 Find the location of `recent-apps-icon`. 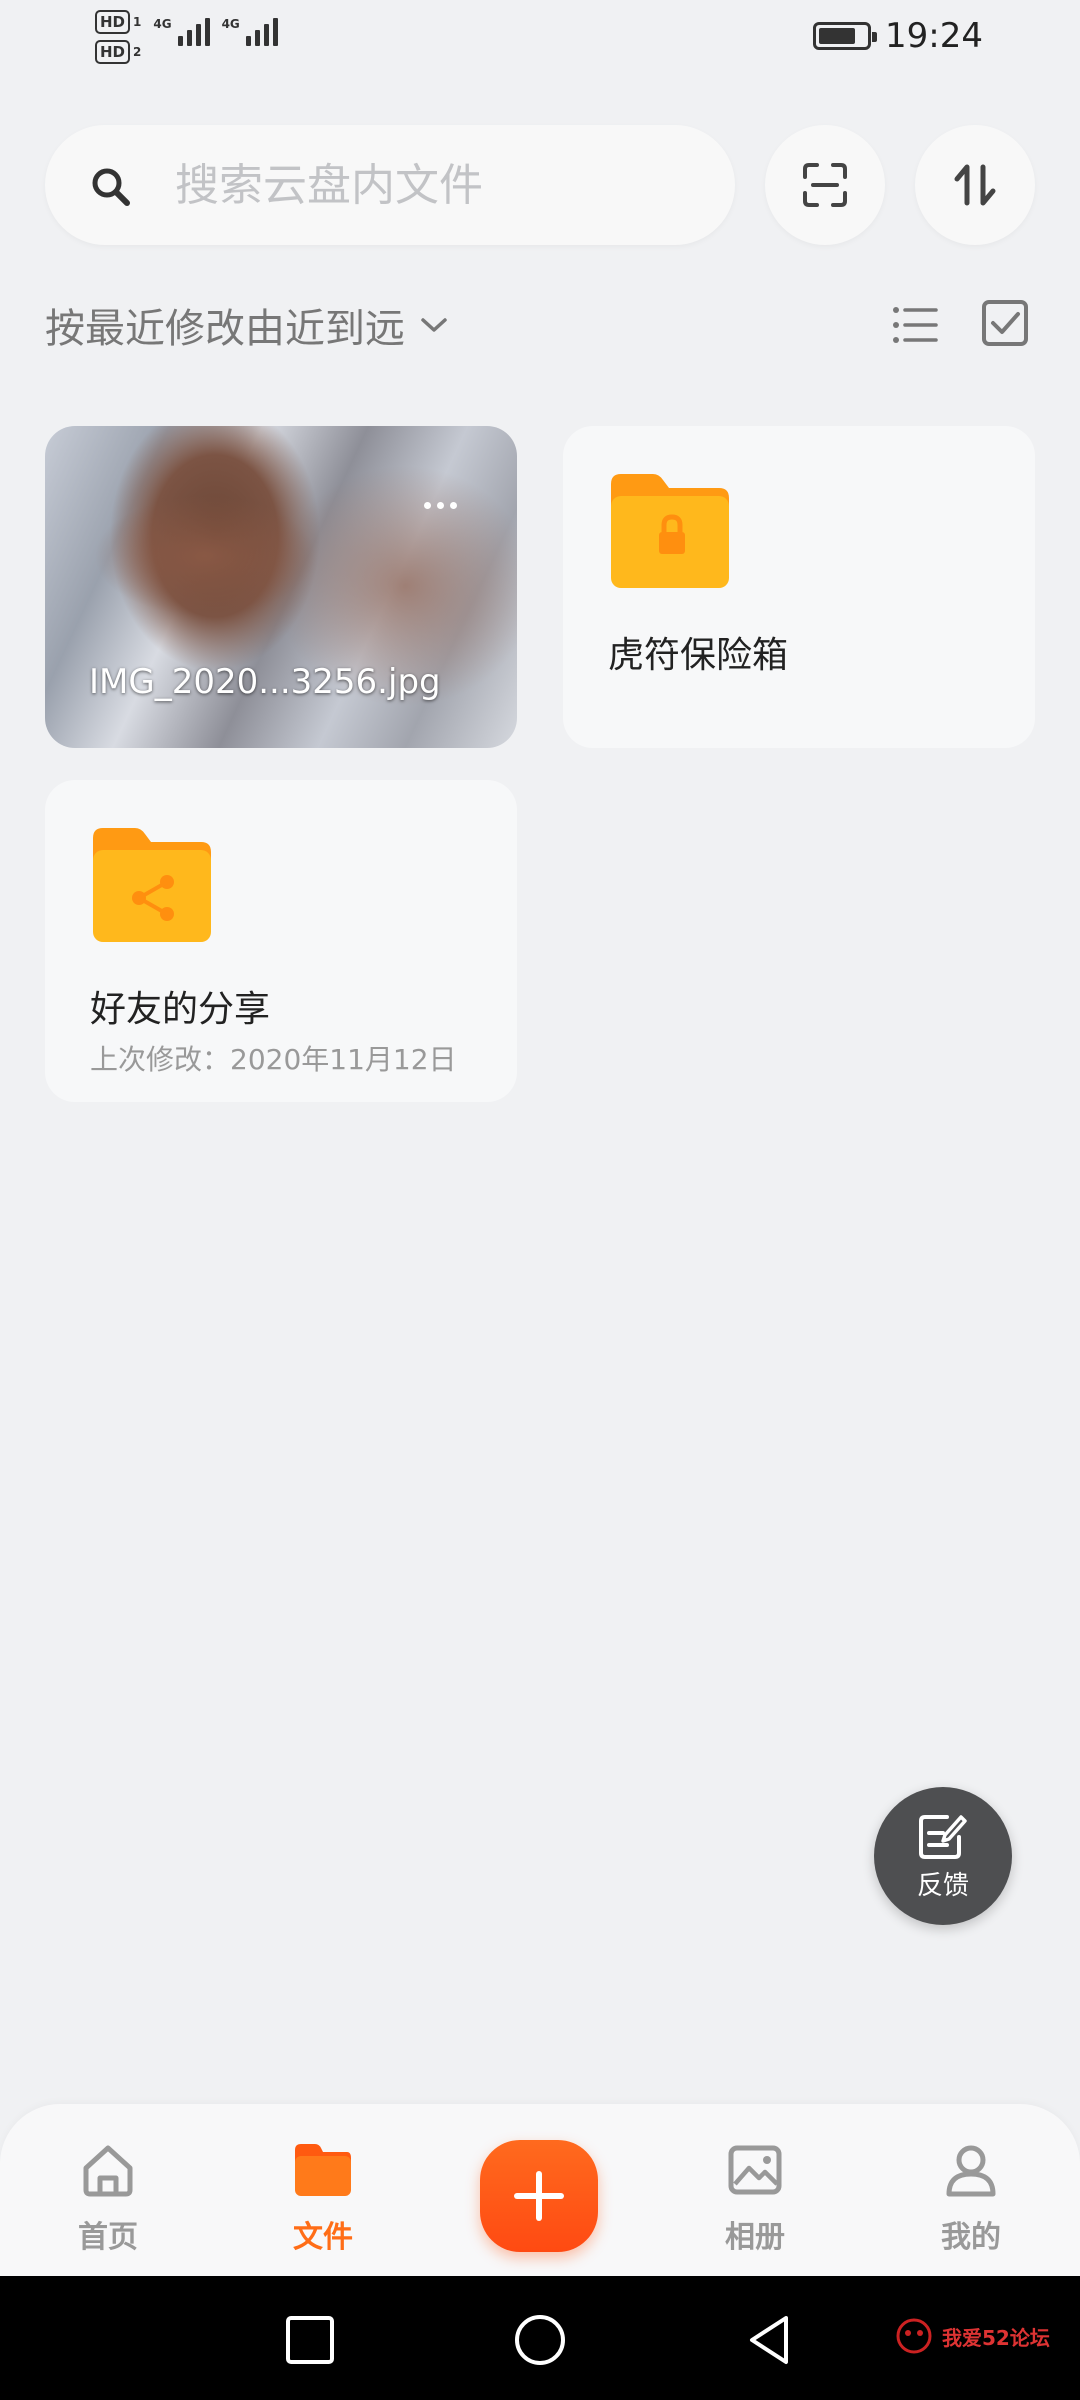

recent-apps-icon is located at coordinates (310, 2340).